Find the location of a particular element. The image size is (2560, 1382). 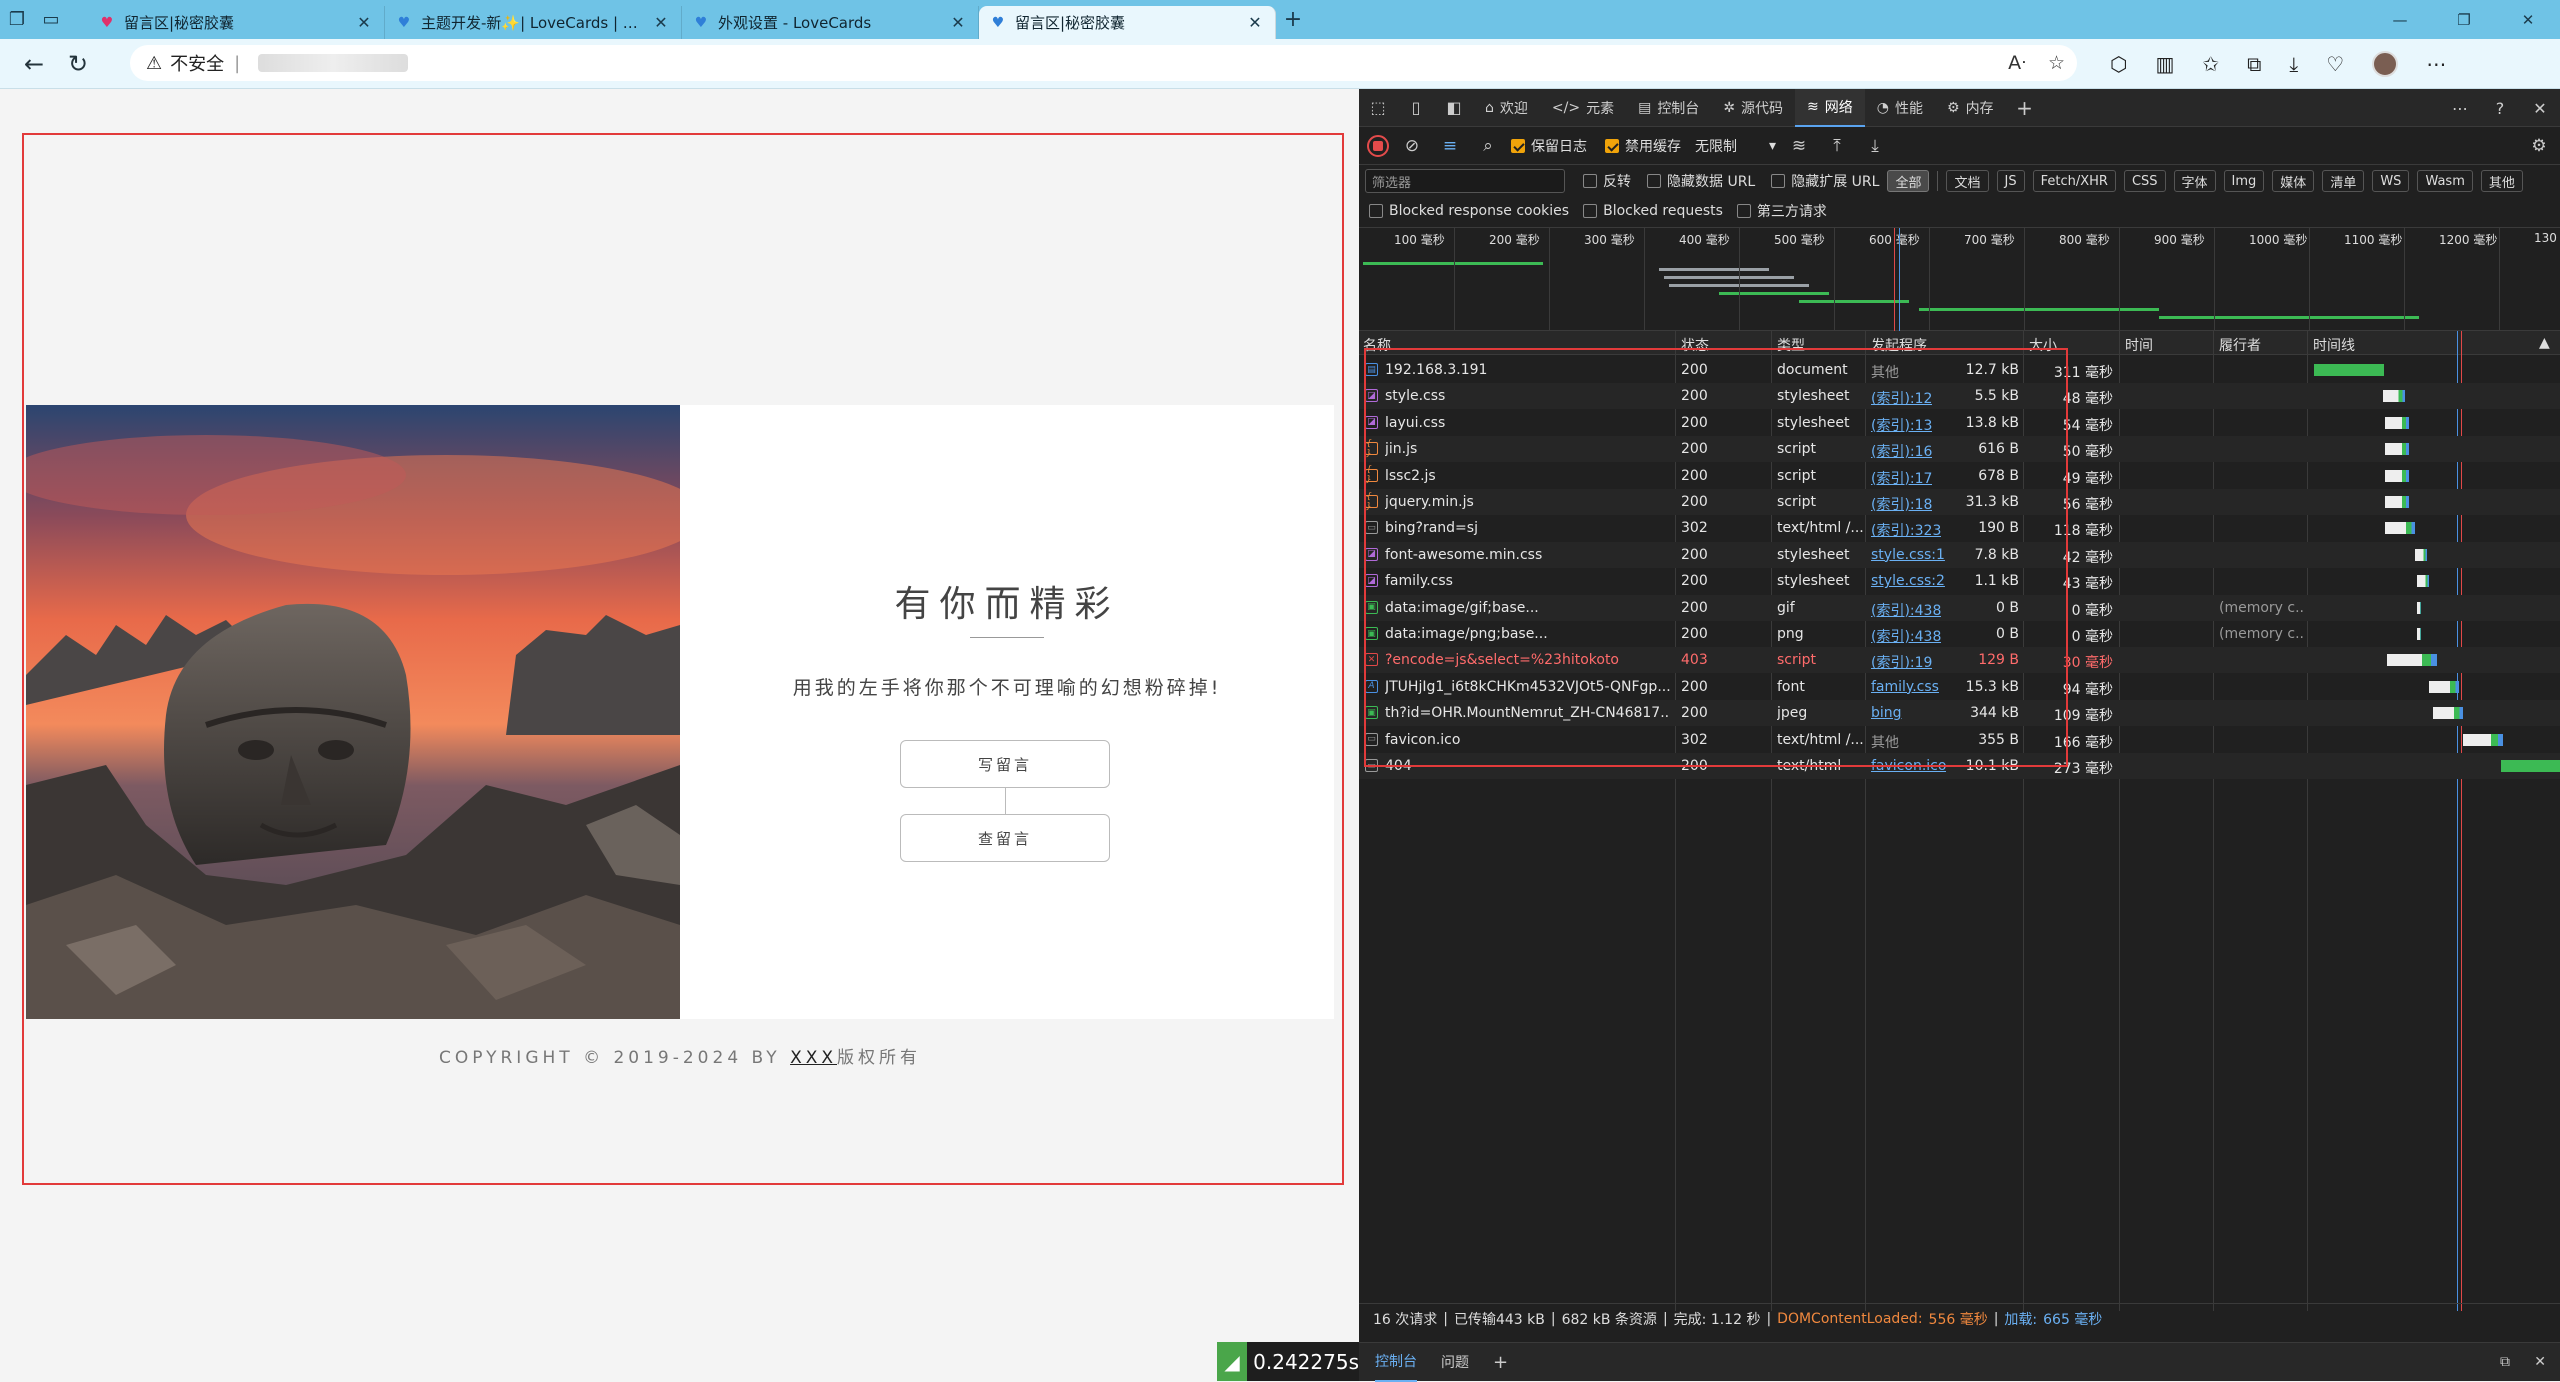

tab-elements: </> 元素 is located at coordinates (1583, 108).